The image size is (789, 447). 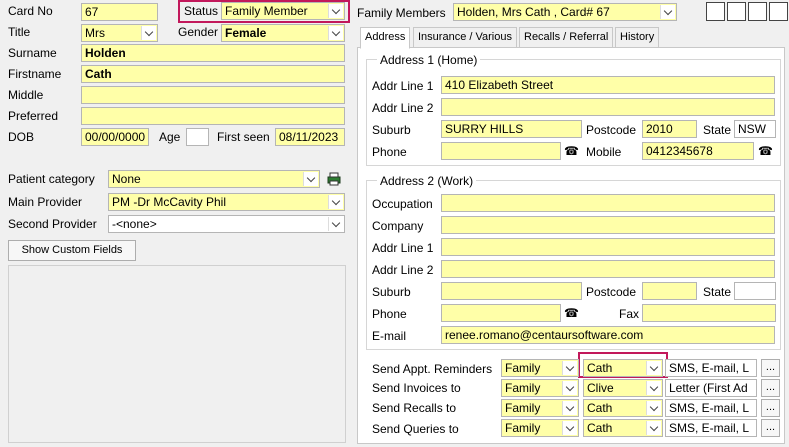 What do you see at coordinates (214, 179) in the screenshot?
I see `patient-category-select: None` at bounding box center [214, 179].